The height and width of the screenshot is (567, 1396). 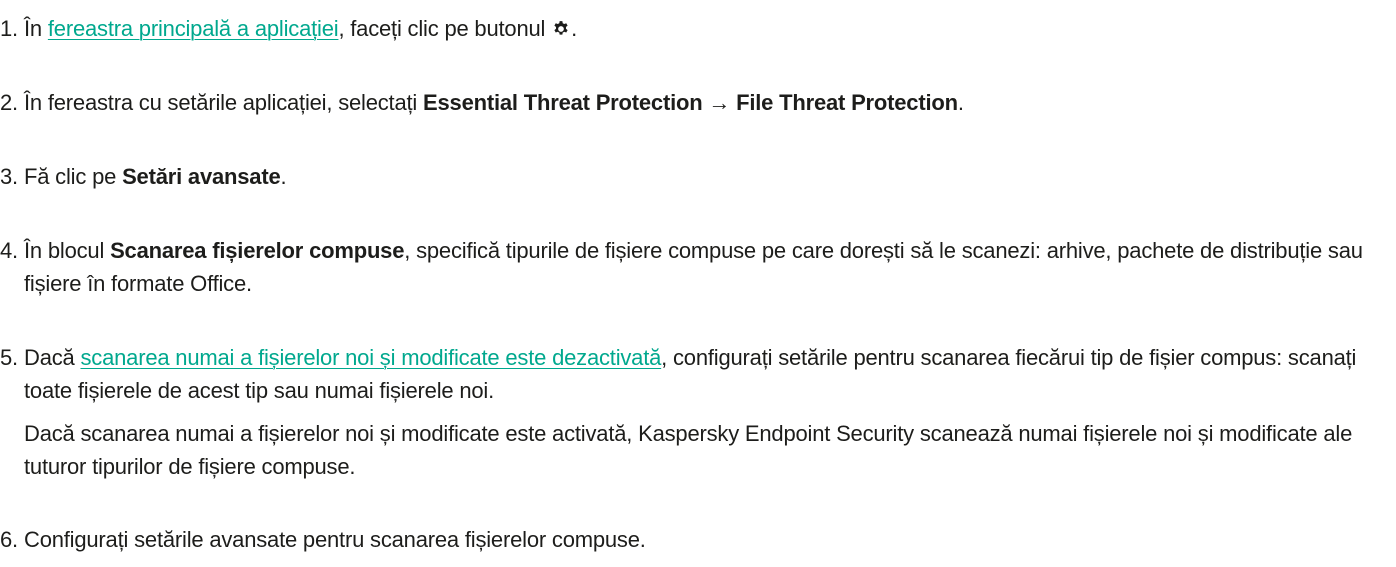 I want to click on step-number: 4., so click(x=9, y=250).